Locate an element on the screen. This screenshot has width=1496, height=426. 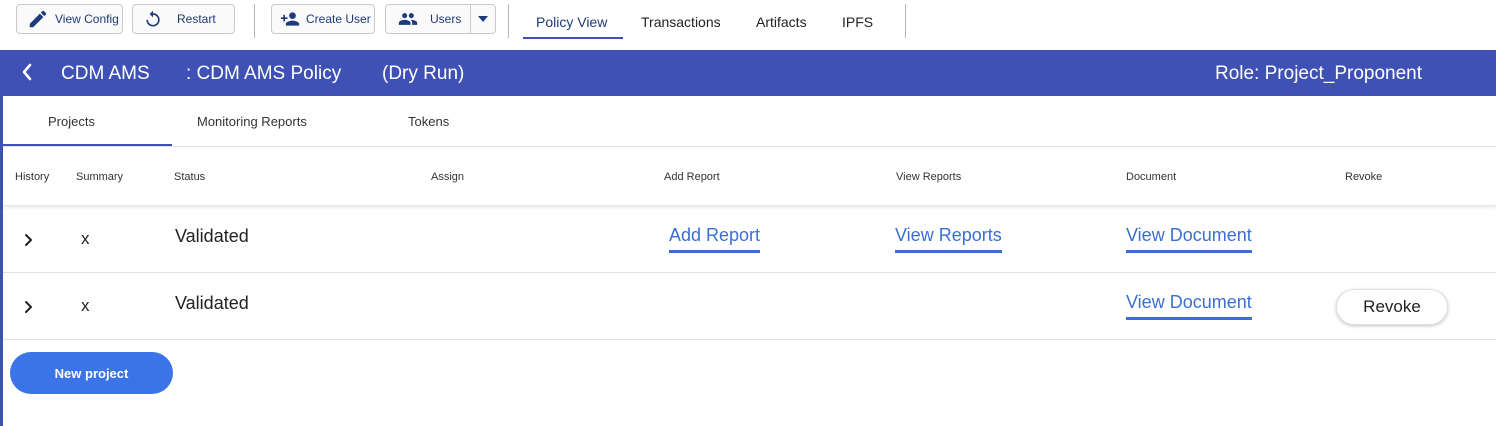
users-dropdown: Users is located at coordinates (440, 19).